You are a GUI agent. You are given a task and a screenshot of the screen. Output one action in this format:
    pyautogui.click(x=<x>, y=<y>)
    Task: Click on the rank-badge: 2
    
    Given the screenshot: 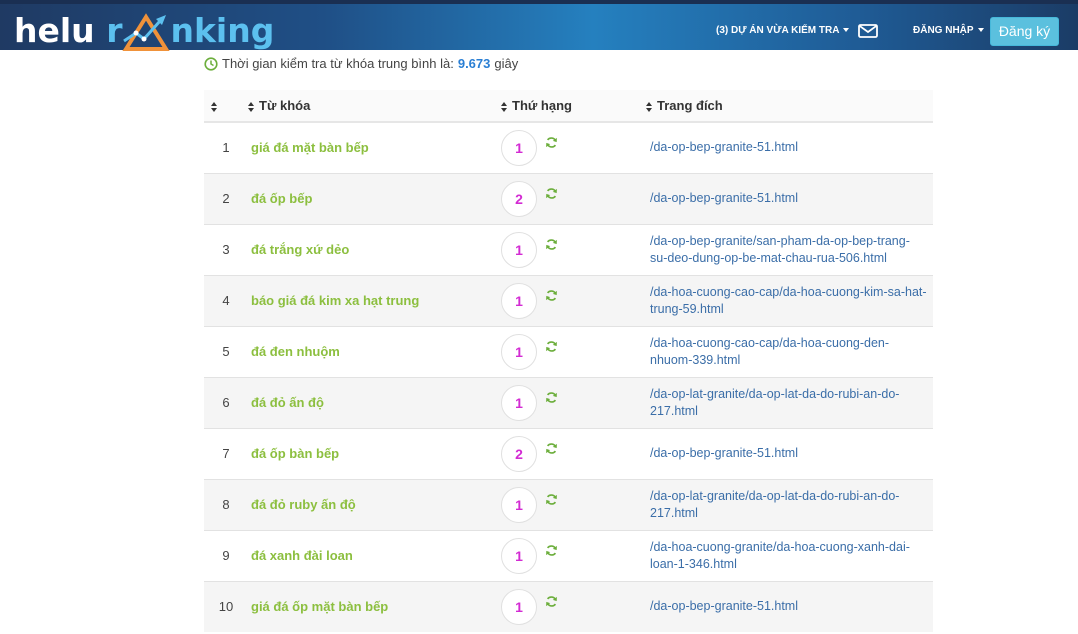 What is the action you would take?
    pyautogui.click(x=519, y=453)
    